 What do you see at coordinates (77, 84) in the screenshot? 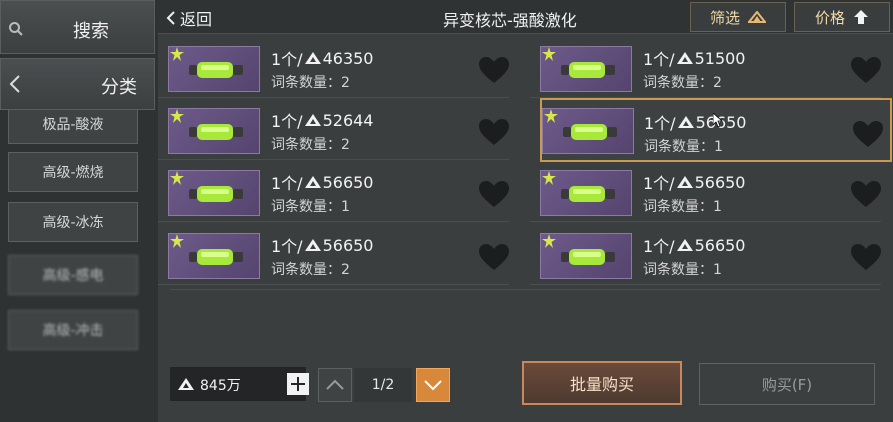
I see `category-button: 分类` at bounding box center [77, 84].